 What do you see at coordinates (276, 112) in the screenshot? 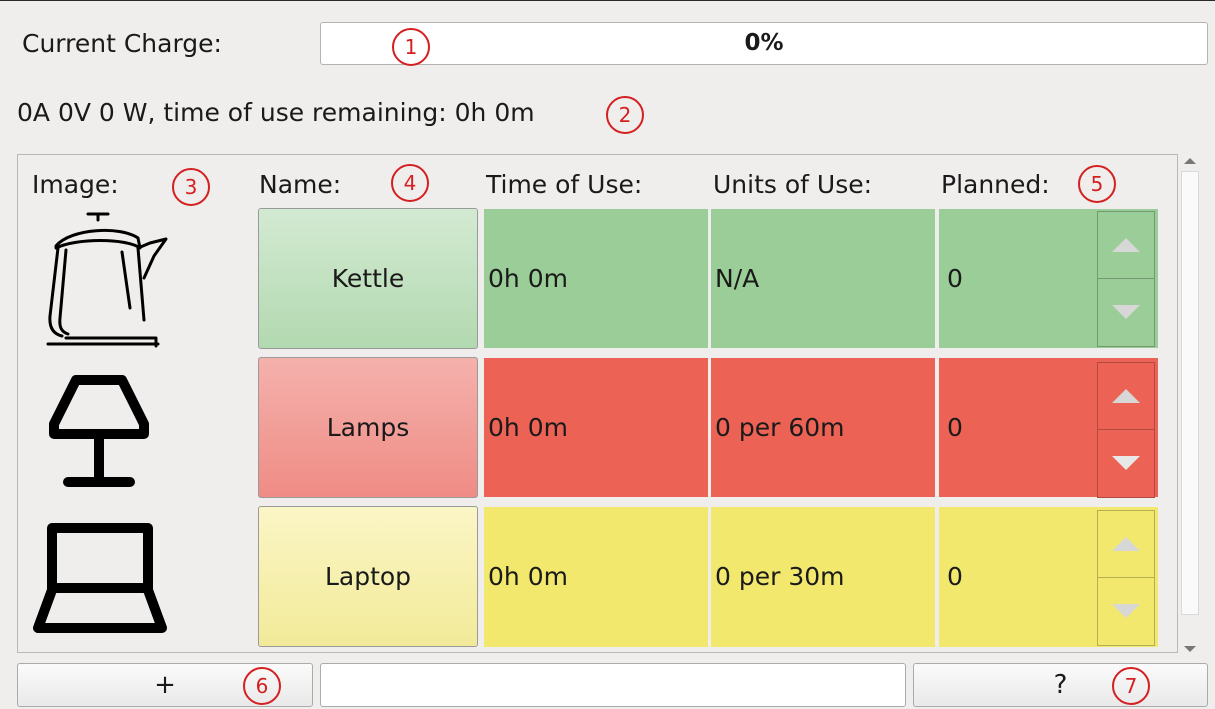
I see `power-status-text: 0A 0V 0 W, time of use remaining: 0h 0m` at bounding box center [276, 112].